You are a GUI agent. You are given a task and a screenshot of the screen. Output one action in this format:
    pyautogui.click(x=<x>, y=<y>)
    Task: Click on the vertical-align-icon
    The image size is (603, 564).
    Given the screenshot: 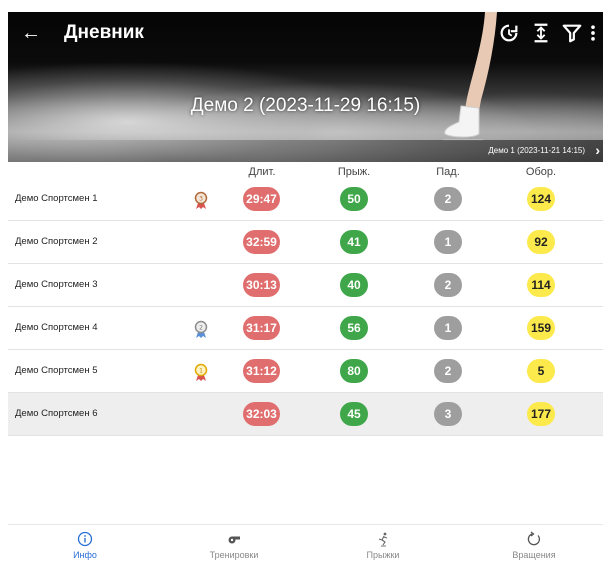 What is the action you would take?
    pyautogui.click(x=542, y=34)
    